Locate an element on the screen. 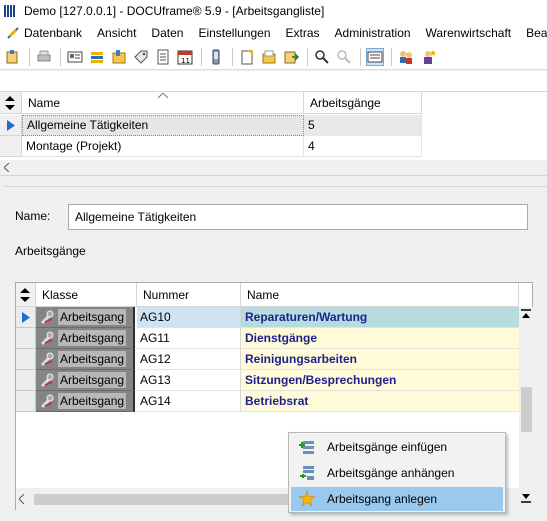 The height and width of the screenshot is (521, 547). folder-icon is located at coordinates (119, 57).